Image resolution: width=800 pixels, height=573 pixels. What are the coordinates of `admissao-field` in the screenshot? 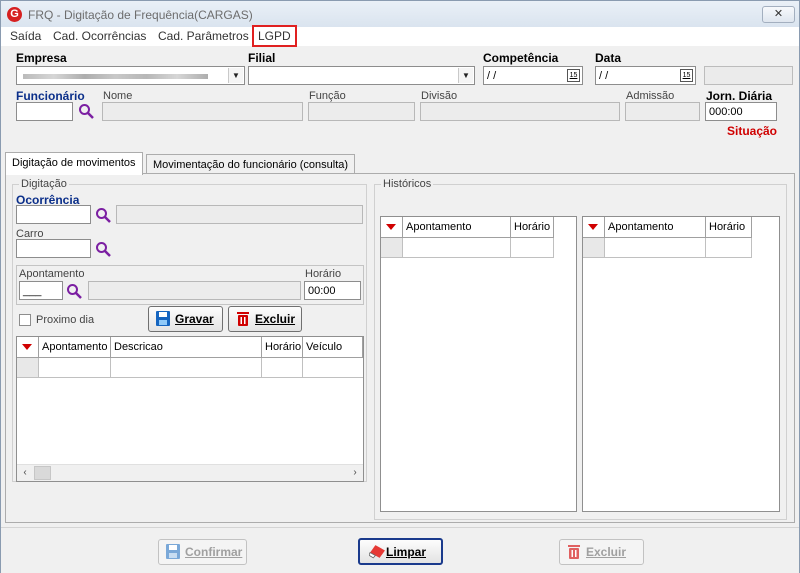 It's located at (662, 111).